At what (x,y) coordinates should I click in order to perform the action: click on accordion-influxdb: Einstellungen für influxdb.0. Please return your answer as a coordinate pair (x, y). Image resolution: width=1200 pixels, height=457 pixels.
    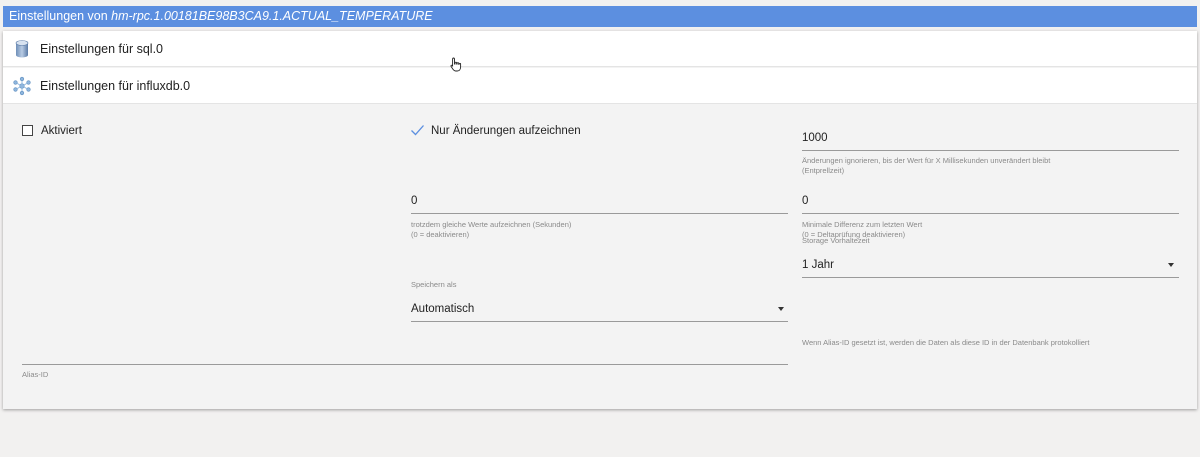
    Looking at the image, I should click on (600, 86).